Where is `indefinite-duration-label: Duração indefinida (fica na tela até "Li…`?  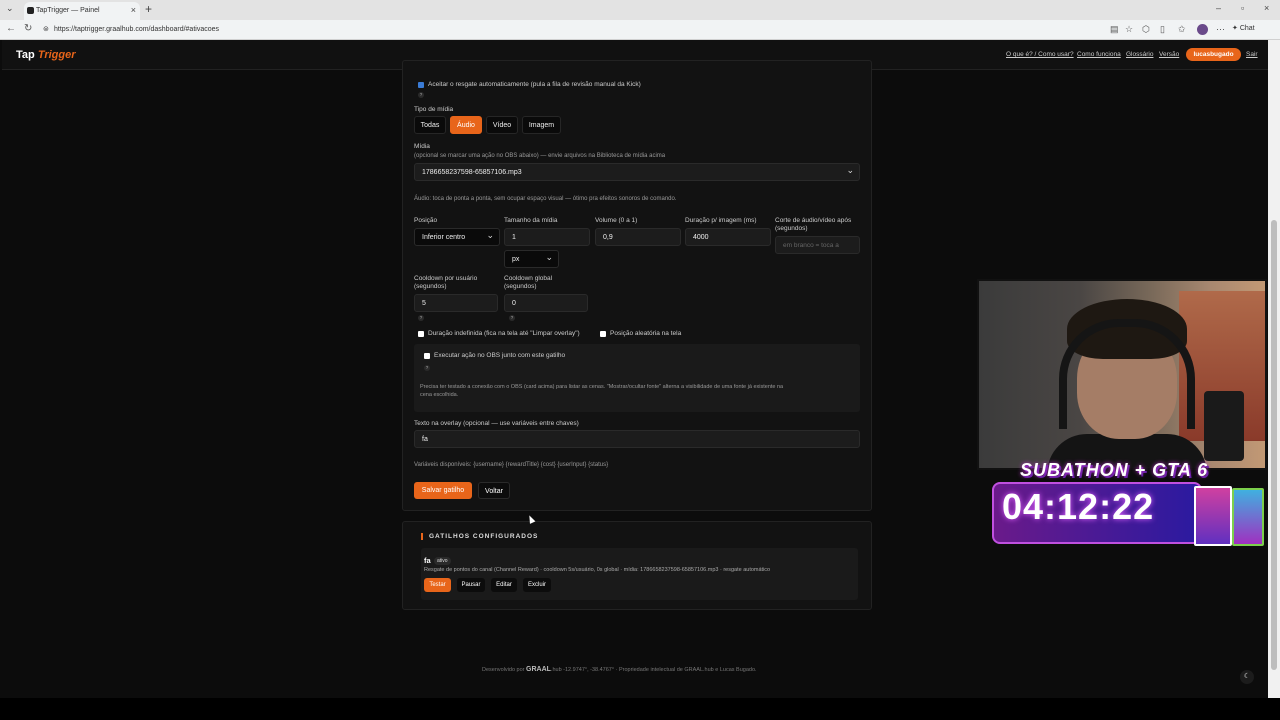
indefinite-duration-label: Duração indefinida (fica na tela até "Li… is located at coordinates (504, 333).